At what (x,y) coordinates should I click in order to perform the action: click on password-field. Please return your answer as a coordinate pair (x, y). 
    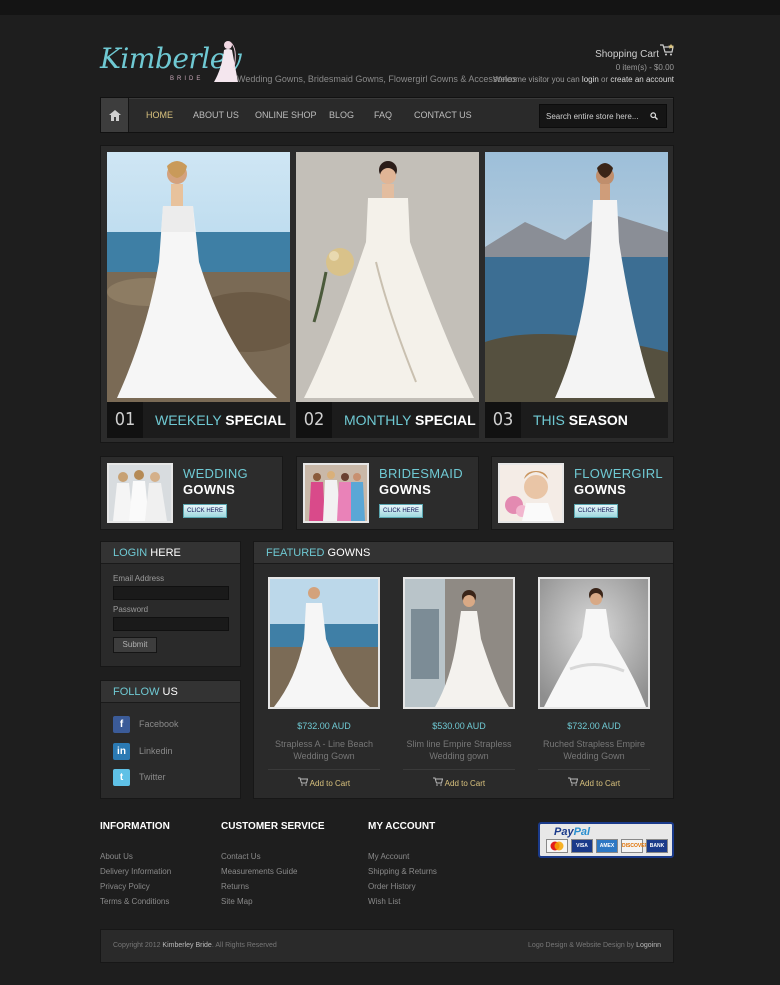
    Looking at the image, I should click on (171, 624).